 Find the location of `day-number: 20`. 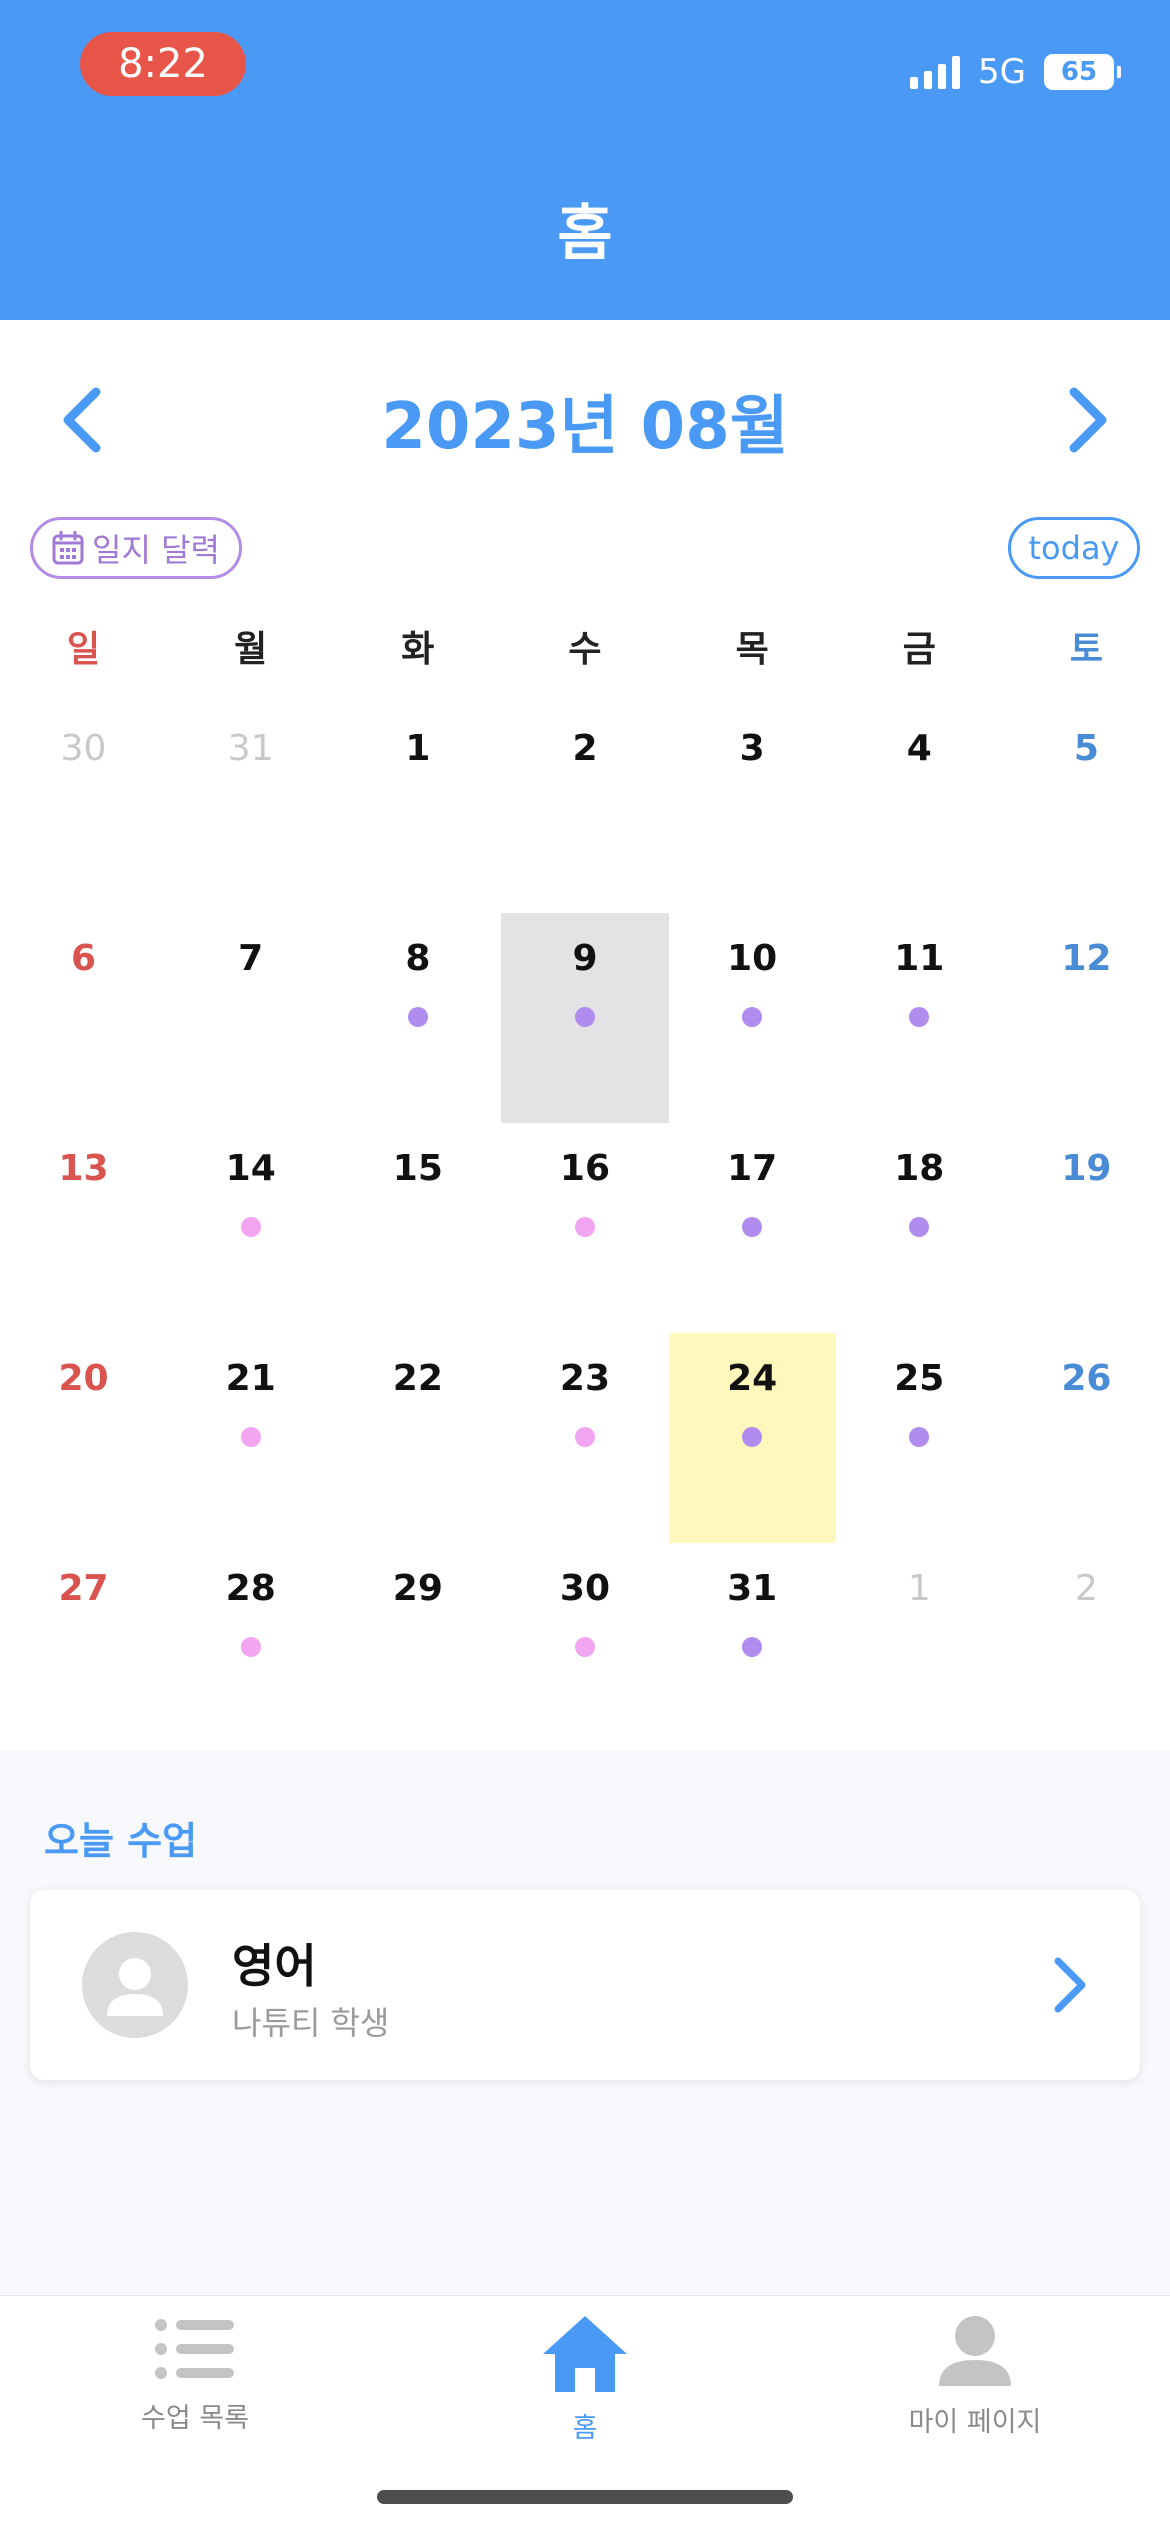

day-number: 20 is located at coordinates (83, 1378).